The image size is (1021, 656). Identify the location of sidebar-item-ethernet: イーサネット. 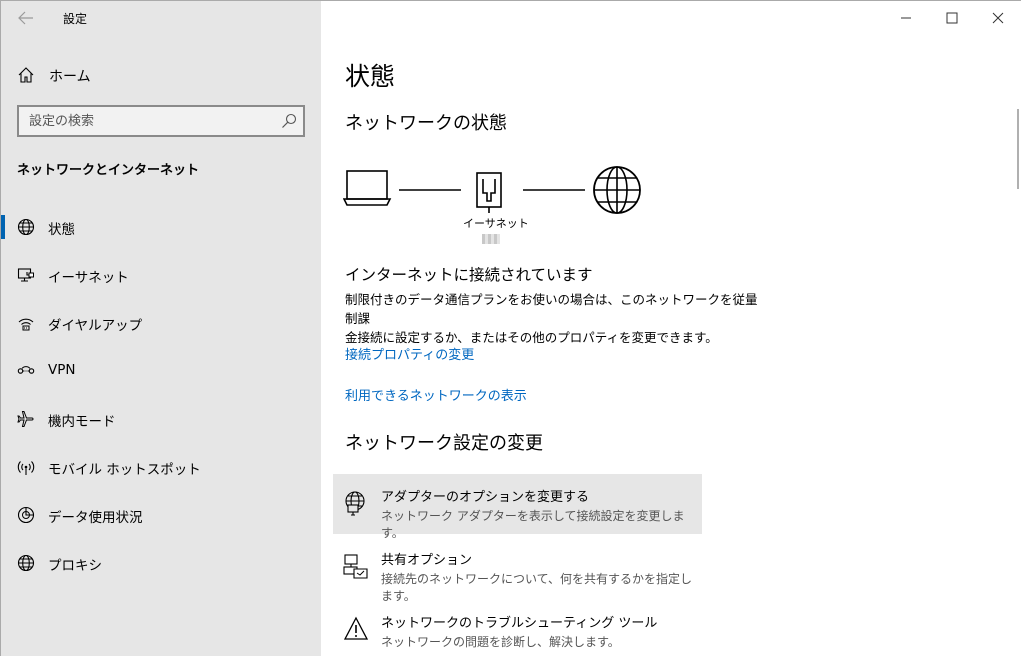
(161, 275).